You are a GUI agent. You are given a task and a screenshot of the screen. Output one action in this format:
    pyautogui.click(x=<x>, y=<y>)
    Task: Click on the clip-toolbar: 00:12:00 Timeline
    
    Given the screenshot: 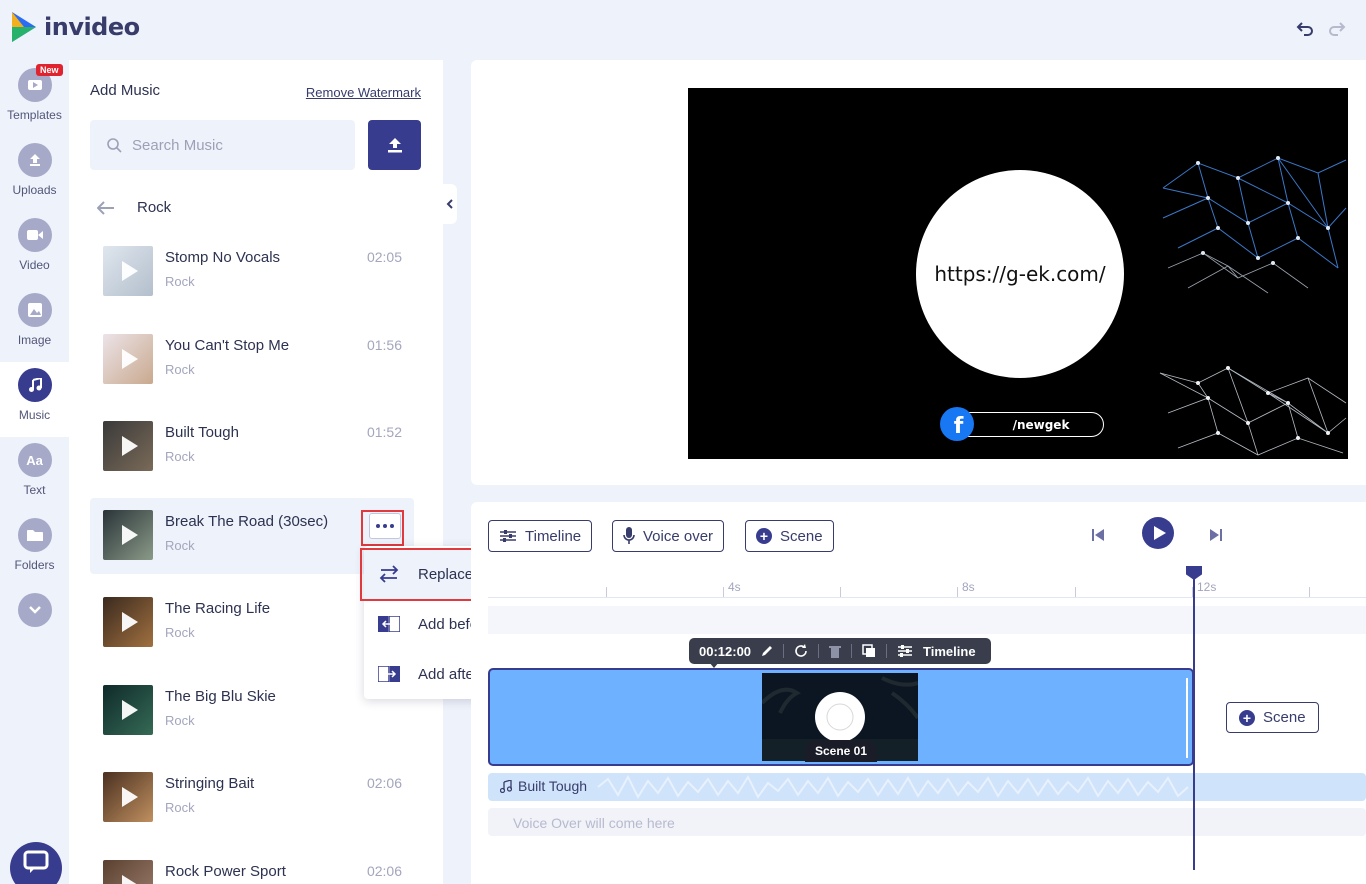 What is the action you would take?
    pyautogui.click(x=840, y=651)
    